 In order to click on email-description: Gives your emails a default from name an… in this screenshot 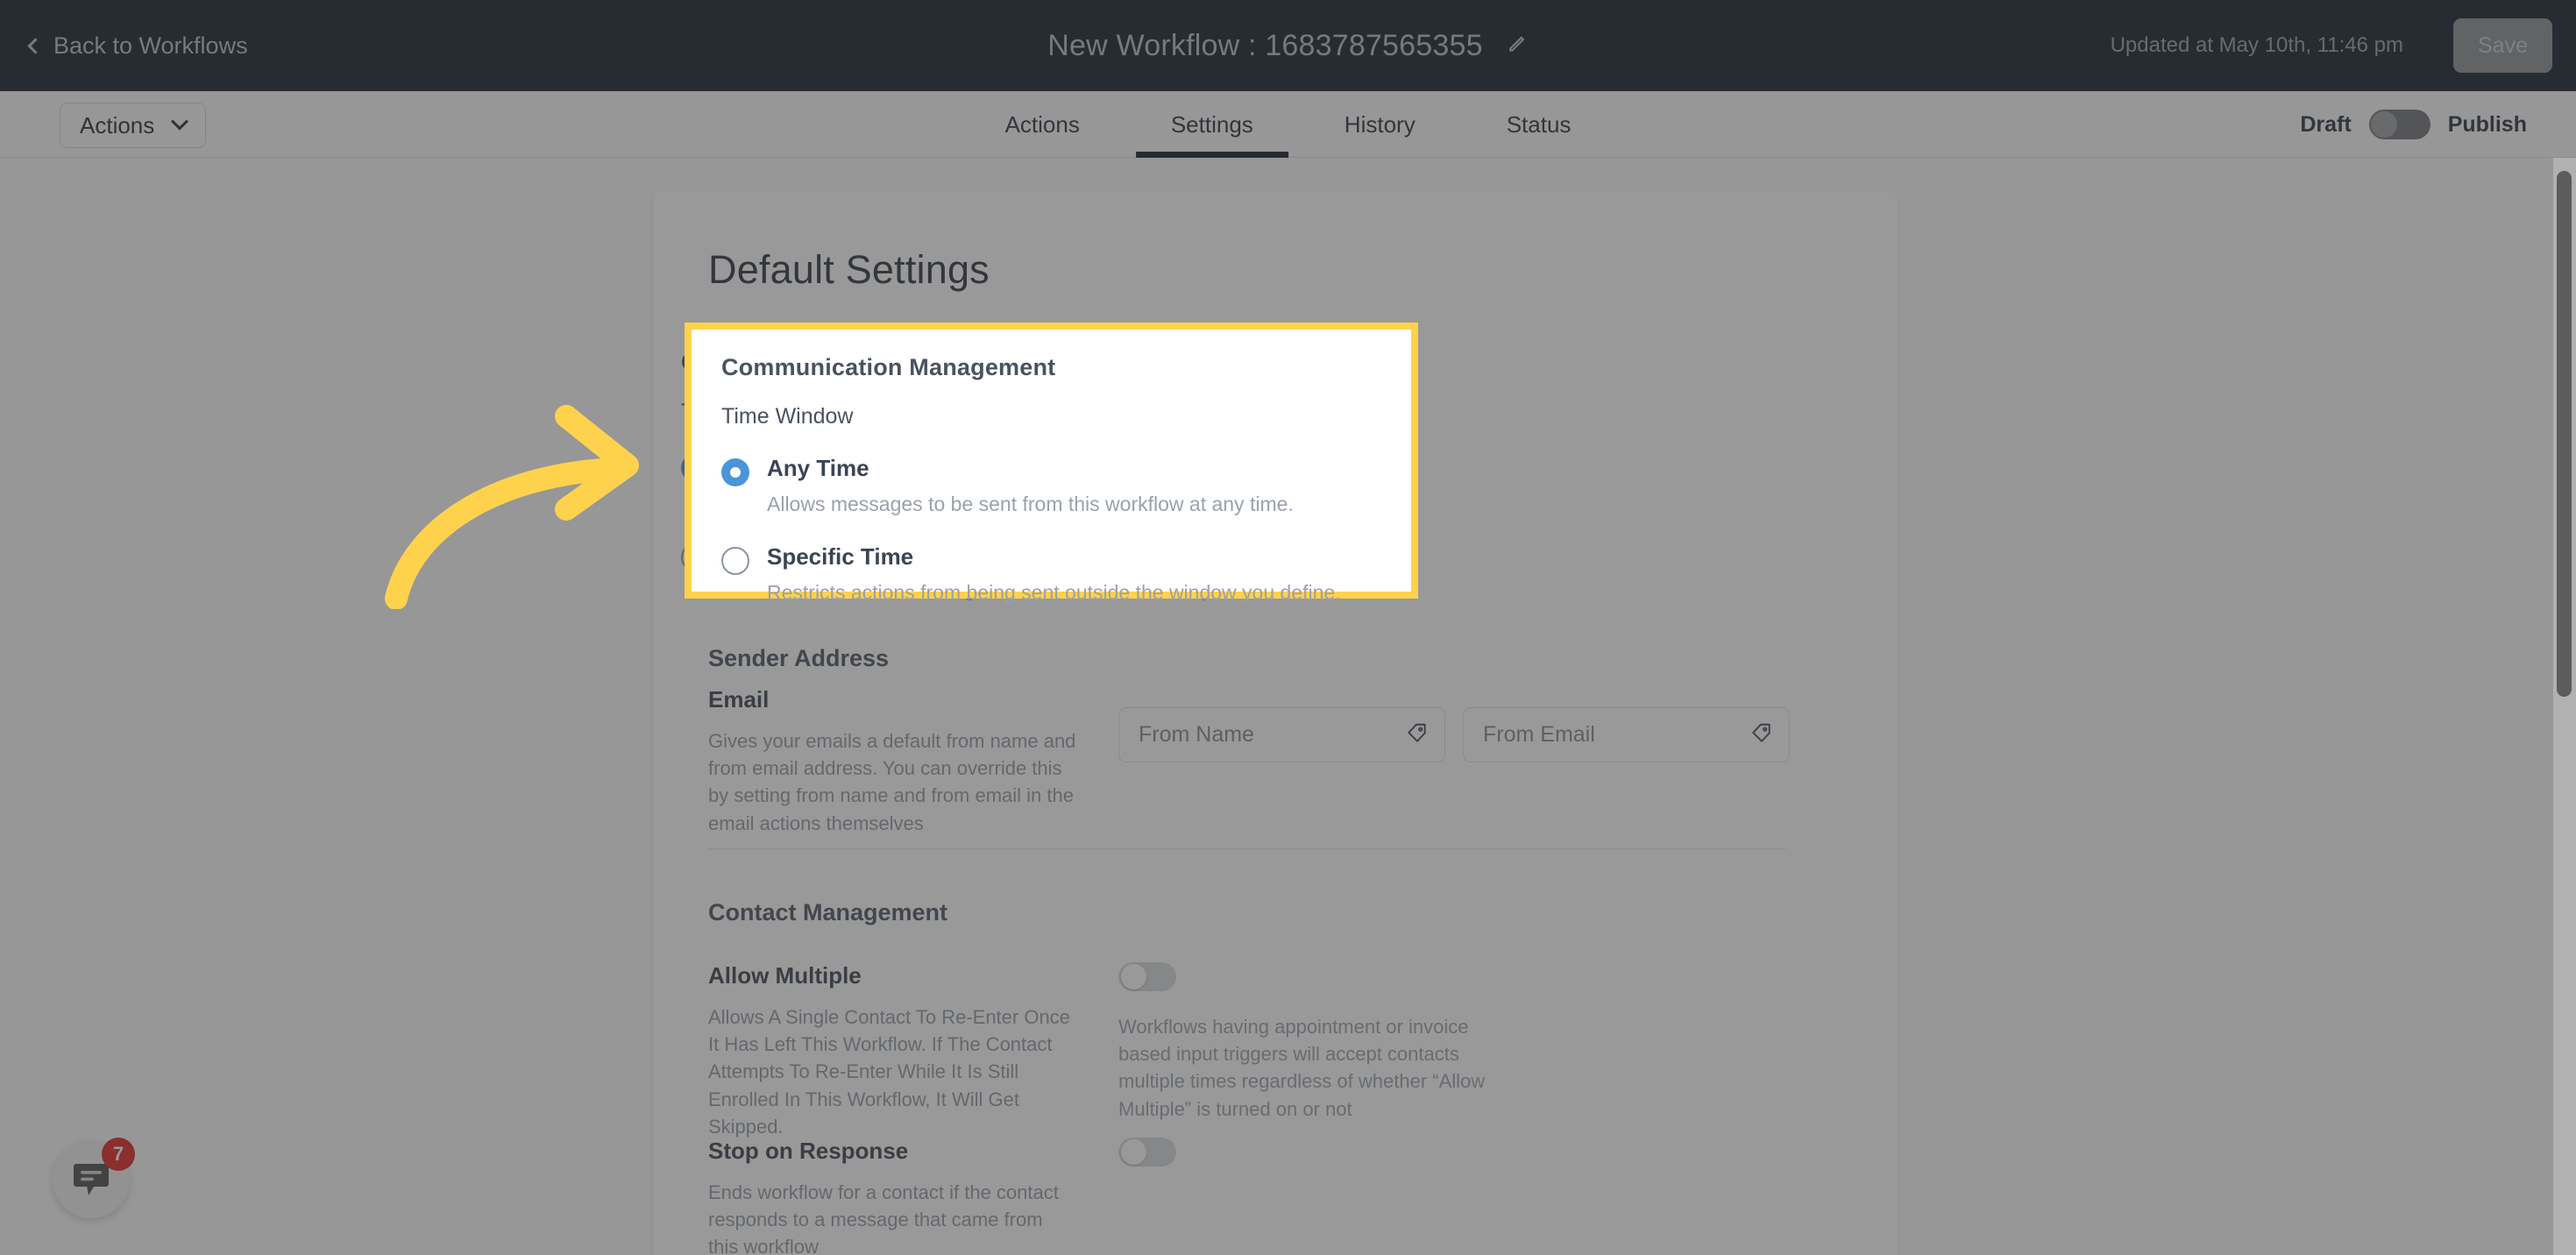, I will do `click(892, 782)`.